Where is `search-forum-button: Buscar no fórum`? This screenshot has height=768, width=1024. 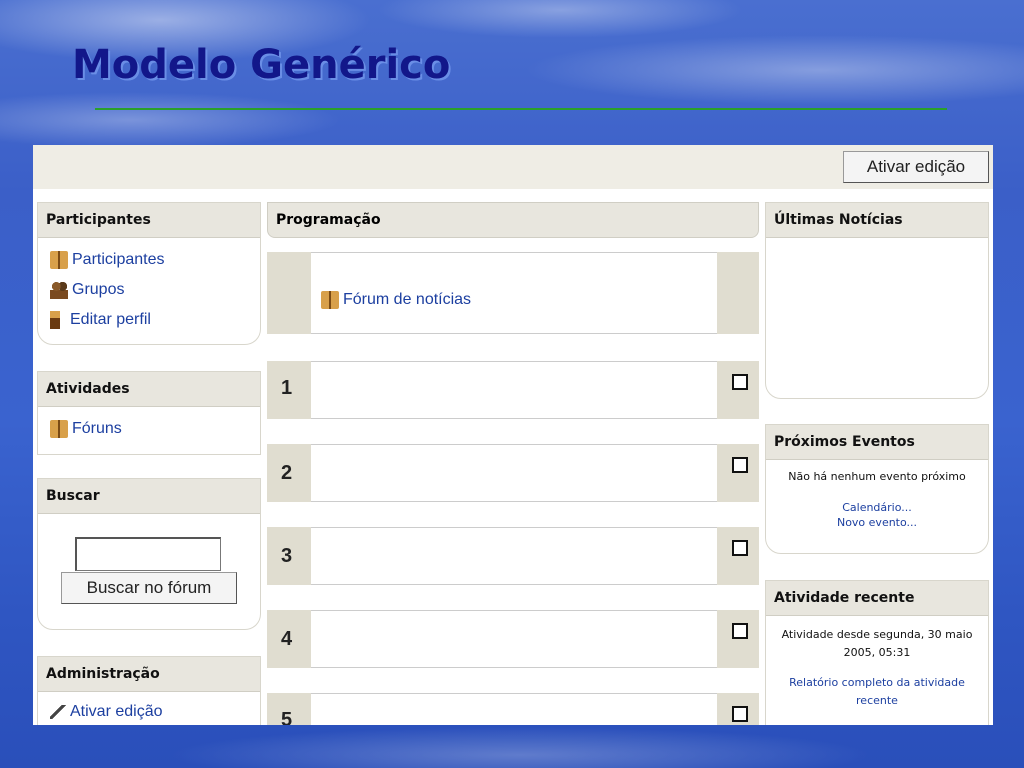
search-forum-button: Buscar no fórum is located at coordinates (149, 588).